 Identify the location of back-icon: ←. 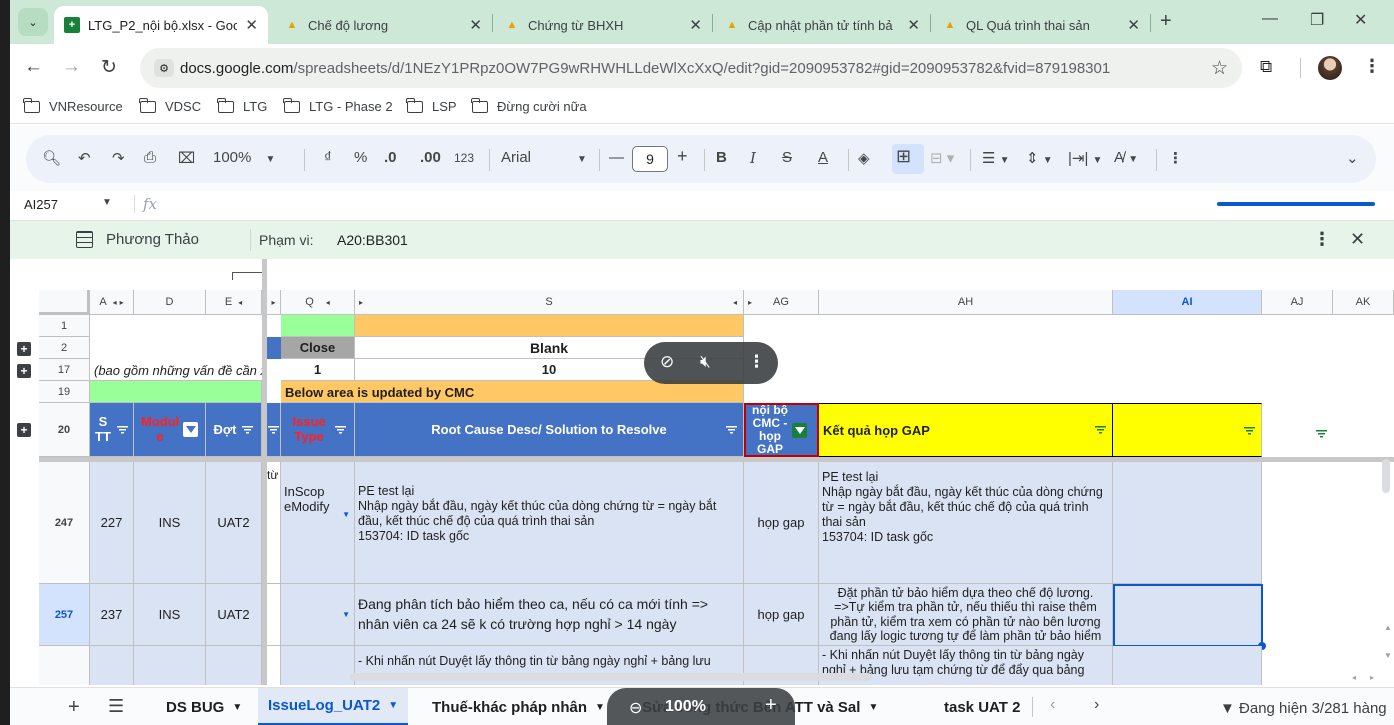
(33, 67).